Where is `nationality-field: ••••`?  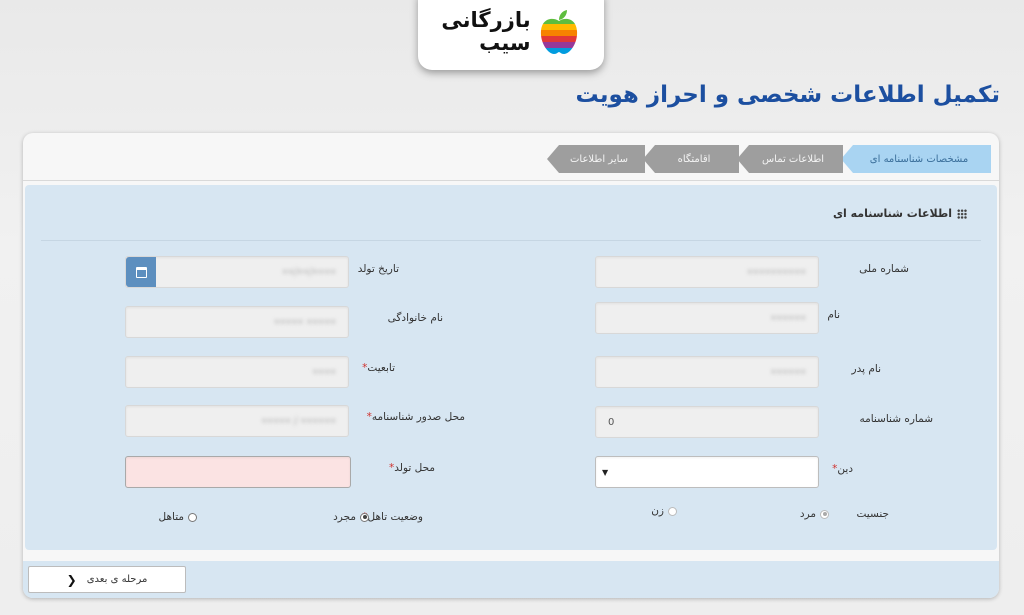 nationality-field: •••• is located at coordinates (237, 372).